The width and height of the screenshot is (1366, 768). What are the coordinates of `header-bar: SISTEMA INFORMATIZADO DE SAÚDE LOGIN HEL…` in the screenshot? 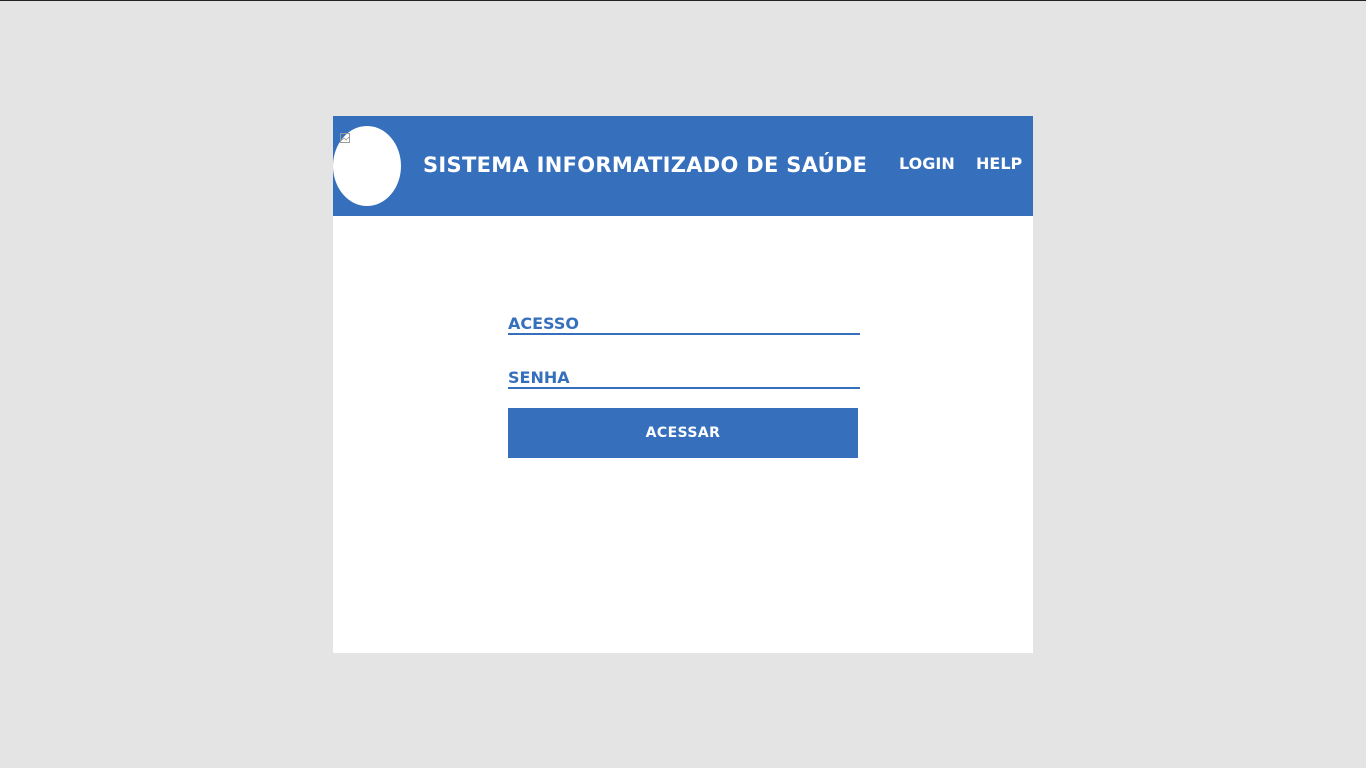 It's located at (683, 166).